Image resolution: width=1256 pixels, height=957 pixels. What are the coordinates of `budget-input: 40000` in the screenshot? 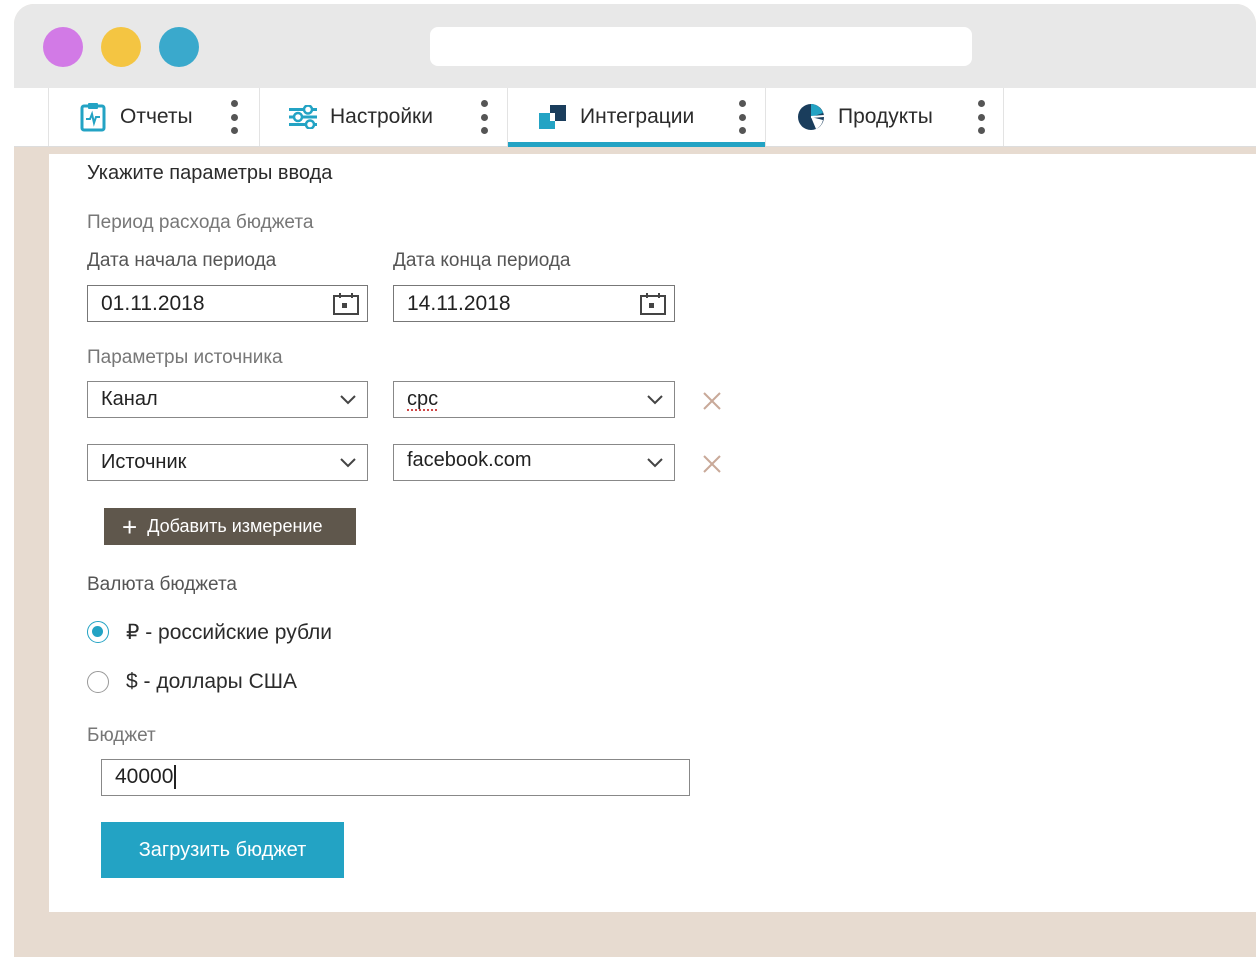 It's located at (395, 777).